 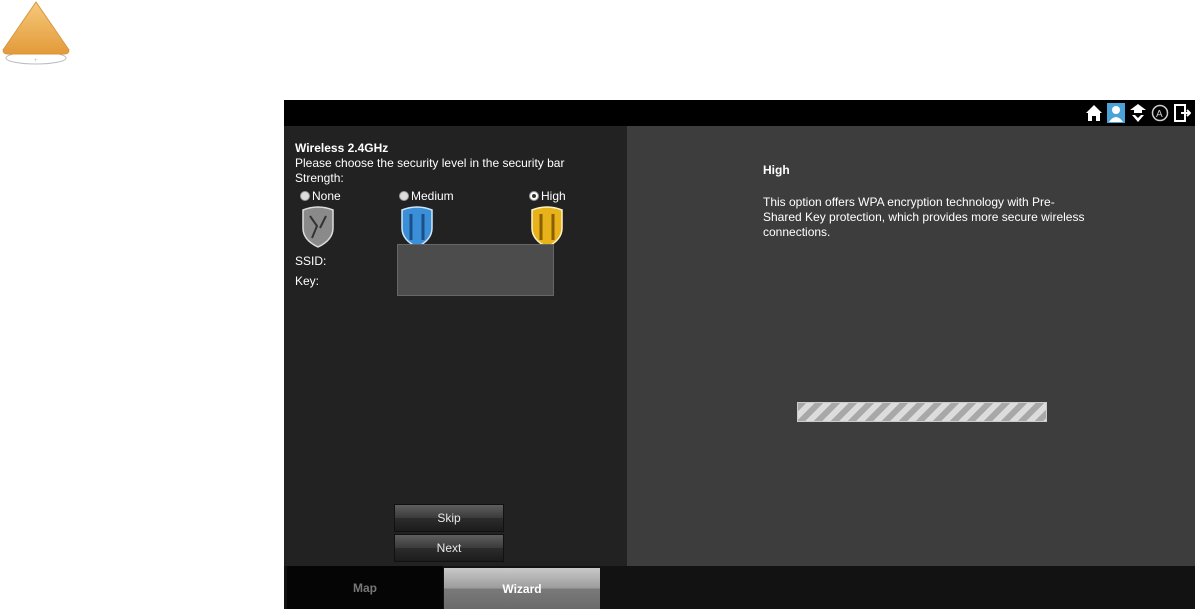 I want to click on user-icon, so click(x=1116, y=113).